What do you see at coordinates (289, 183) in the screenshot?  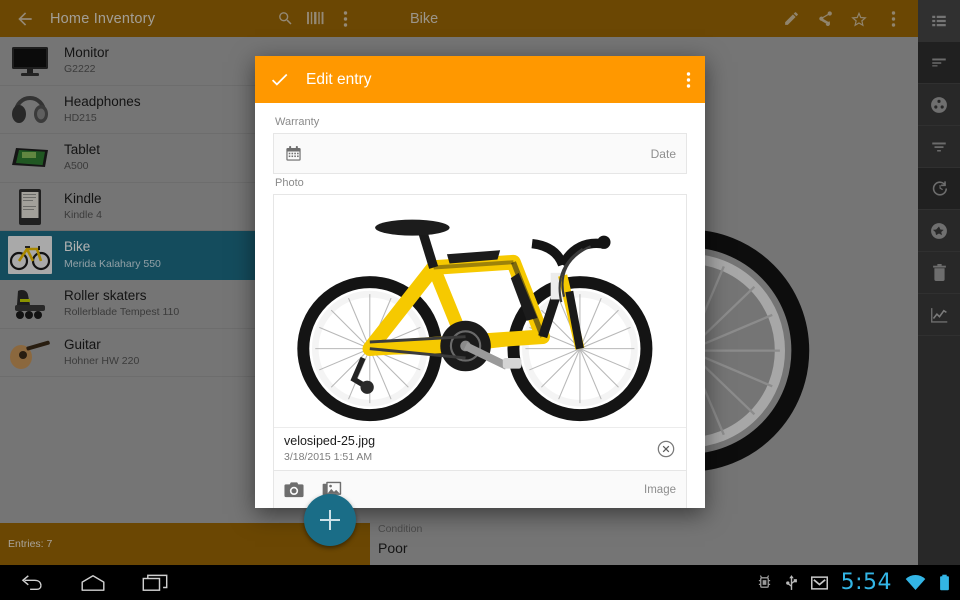 I see `photo-label: Photo` at bounding box center [289, 183].